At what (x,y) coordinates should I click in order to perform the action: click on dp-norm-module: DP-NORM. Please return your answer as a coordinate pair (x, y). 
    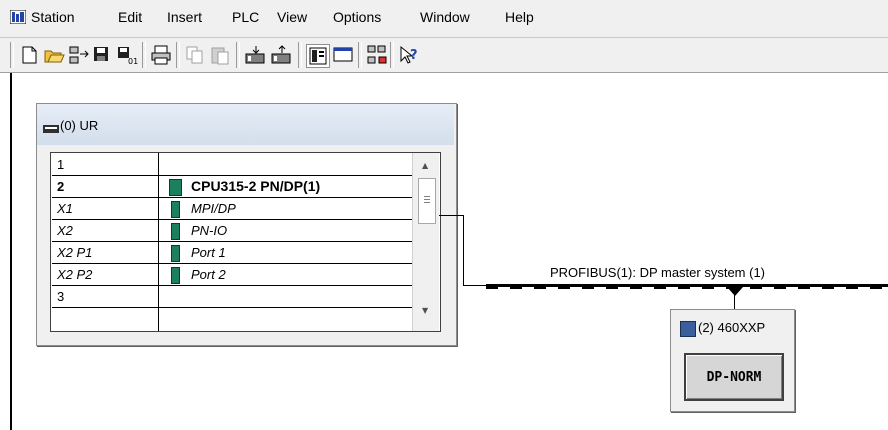
    Looking at the image, I should click on (734, 377).